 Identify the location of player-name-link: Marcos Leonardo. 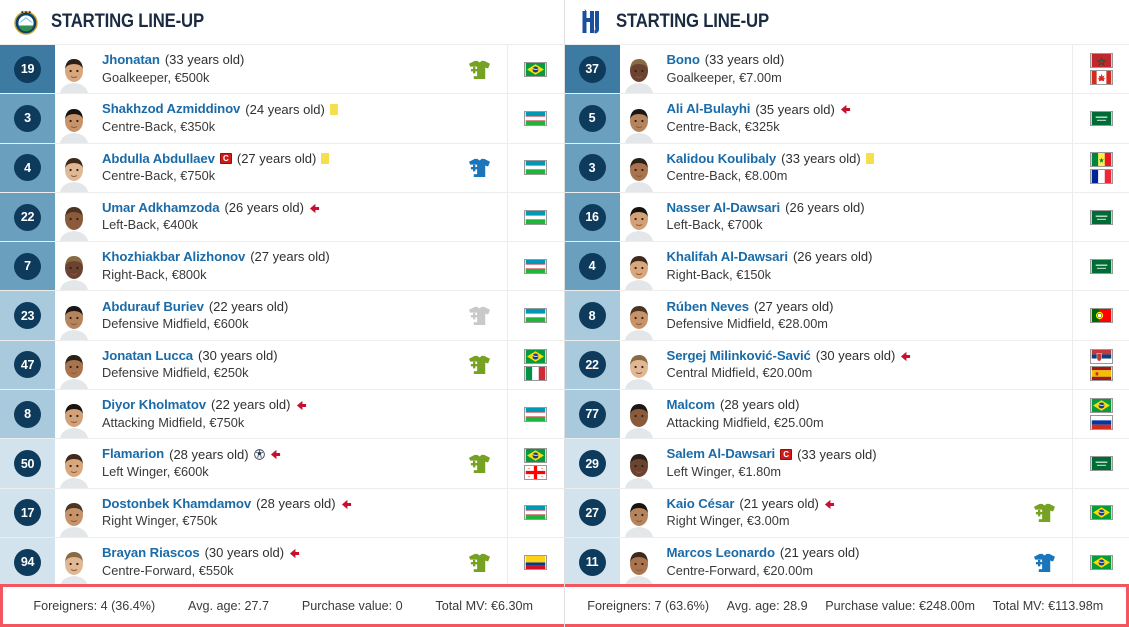
(721, 553).